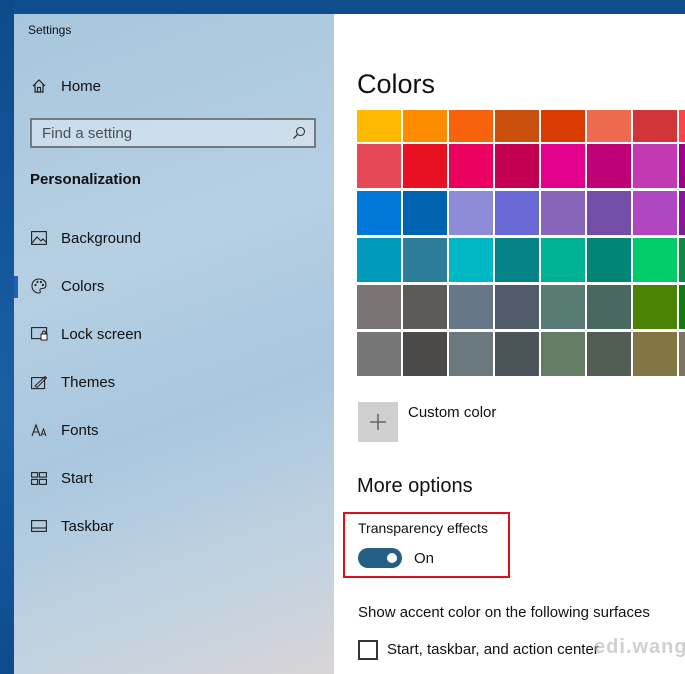 This screenshot has width=685, height=674. Describe the element at coordinates (174, 334) in the screenshot. I see `sidebar-item-lock-screen: Lock screen` at that location.